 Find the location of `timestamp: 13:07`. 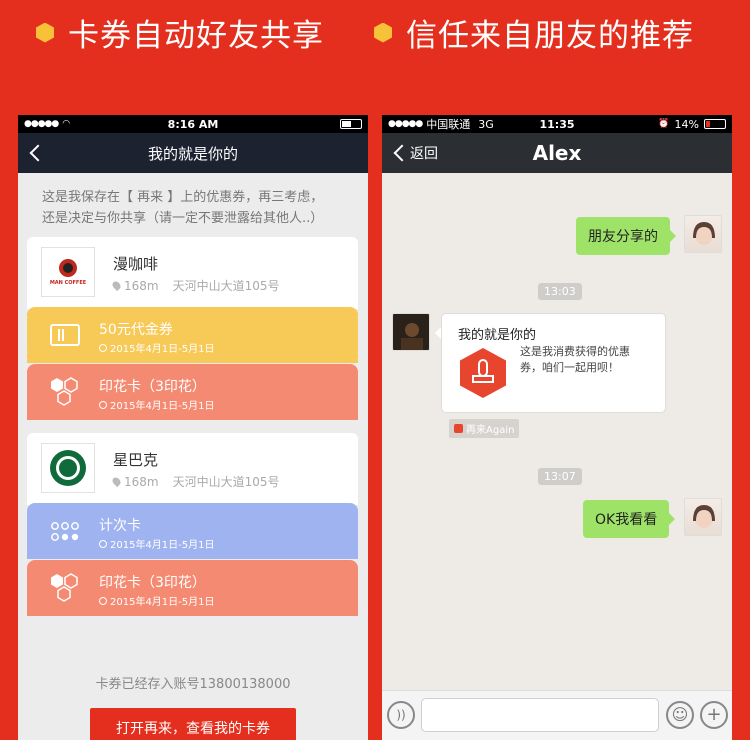

timestamp: 13:07 is located at coordinates (560, 476).